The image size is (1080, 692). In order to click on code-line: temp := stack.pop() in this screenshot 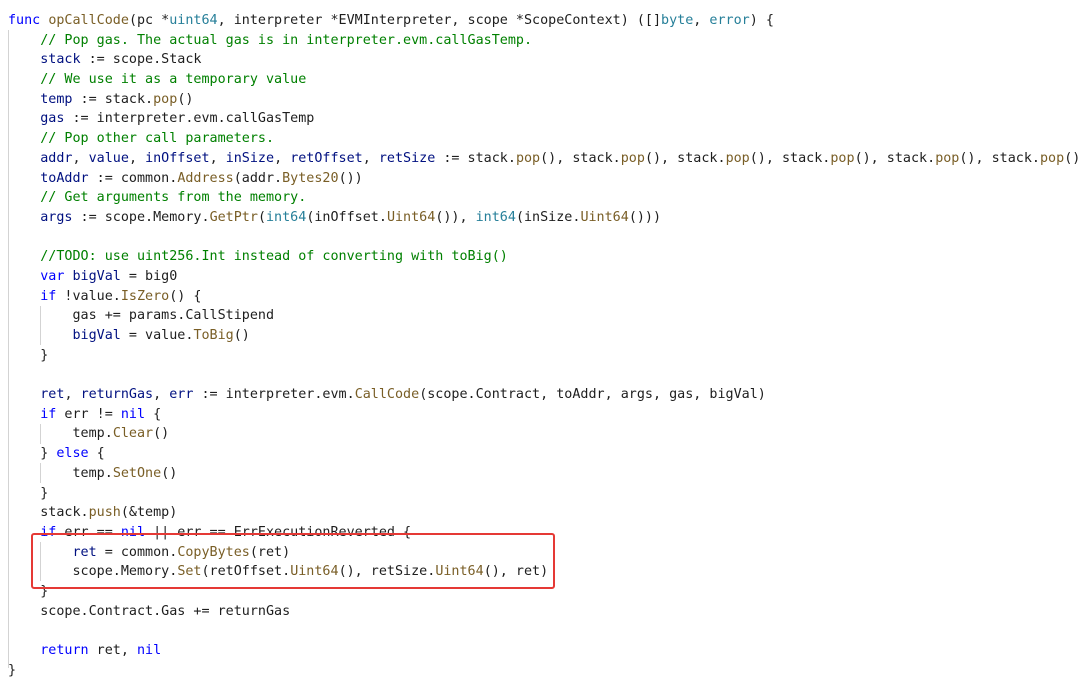, I will do `click(544, 100)`.